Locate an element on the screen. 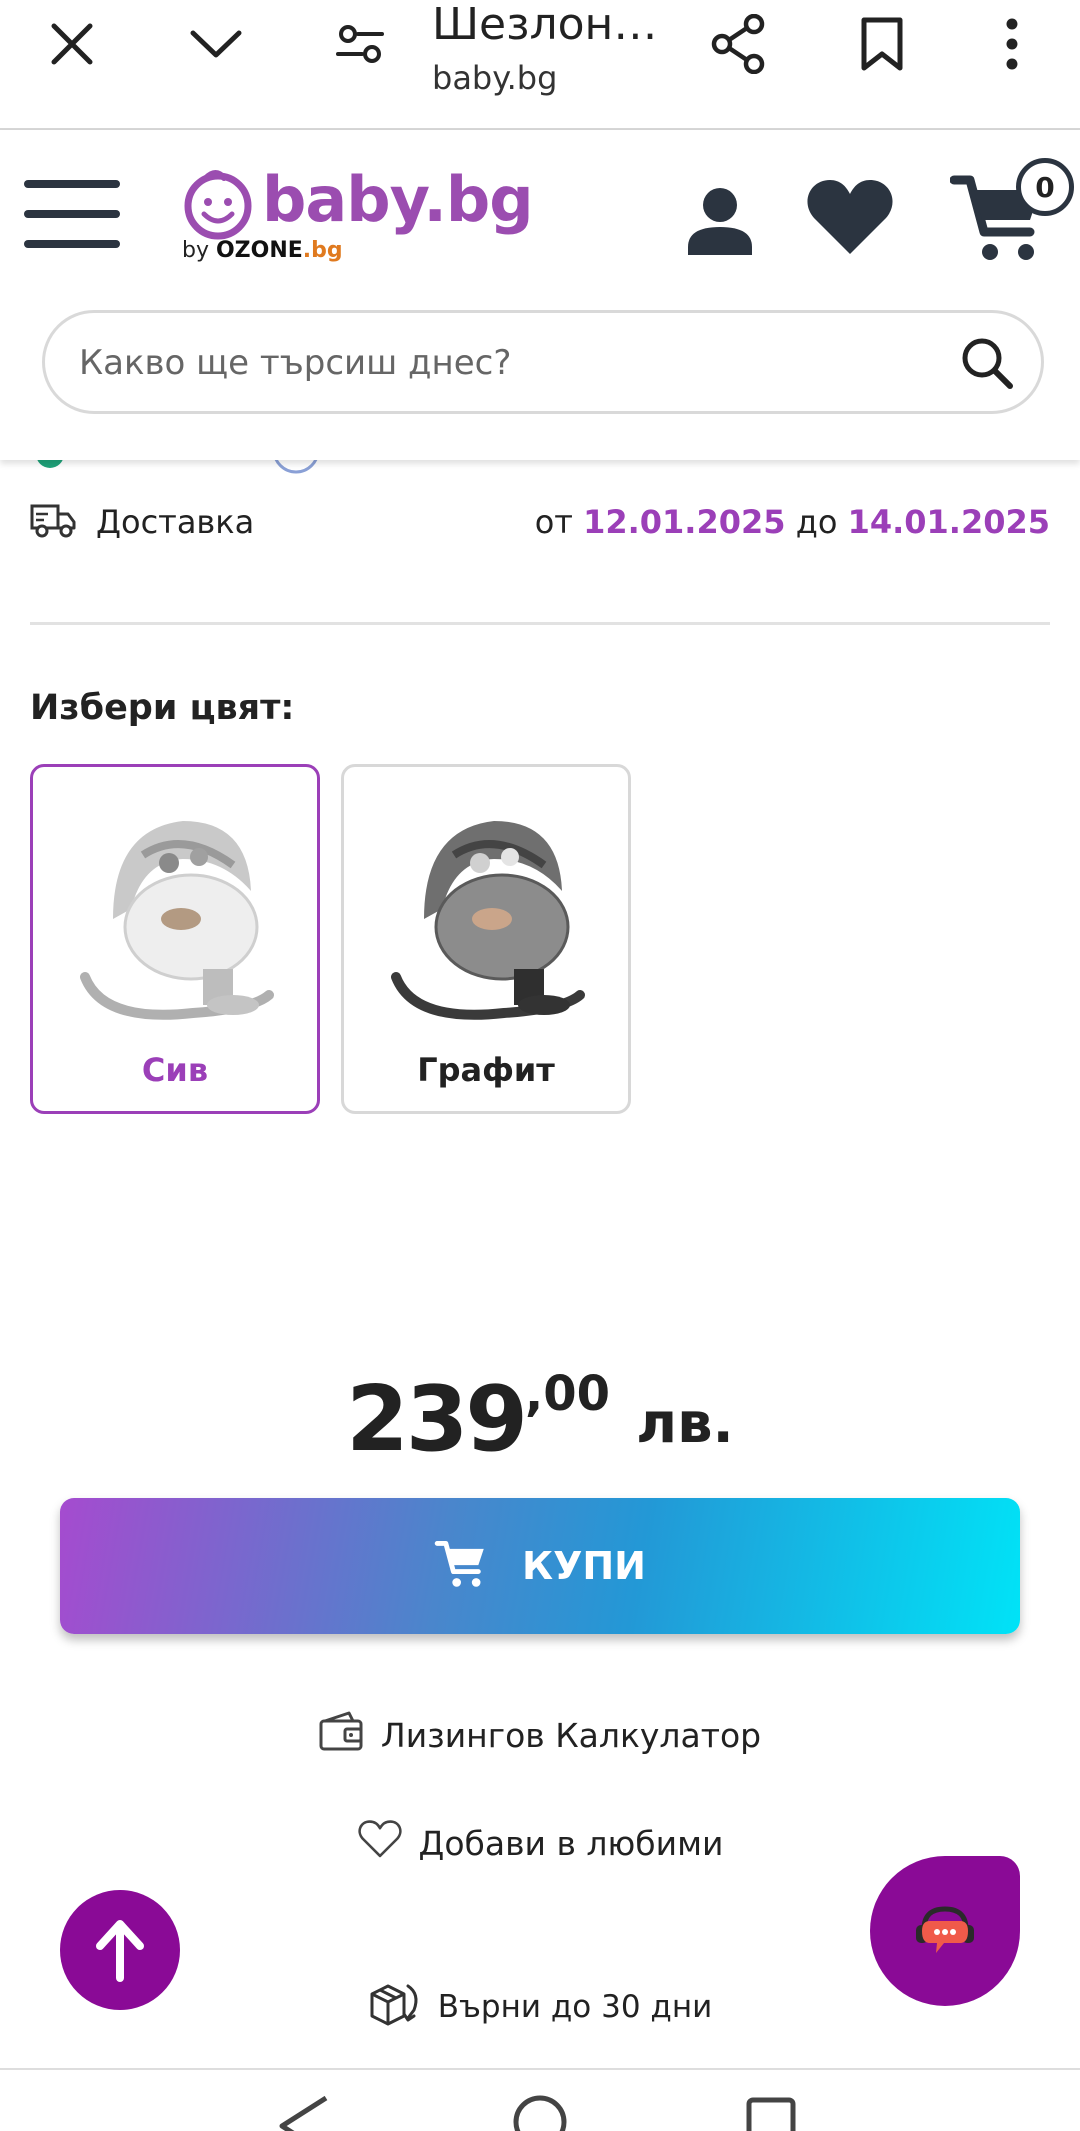 This screenshot has width=1080, height=2131. support-chat-icon is located at coordinates (945, 1929).